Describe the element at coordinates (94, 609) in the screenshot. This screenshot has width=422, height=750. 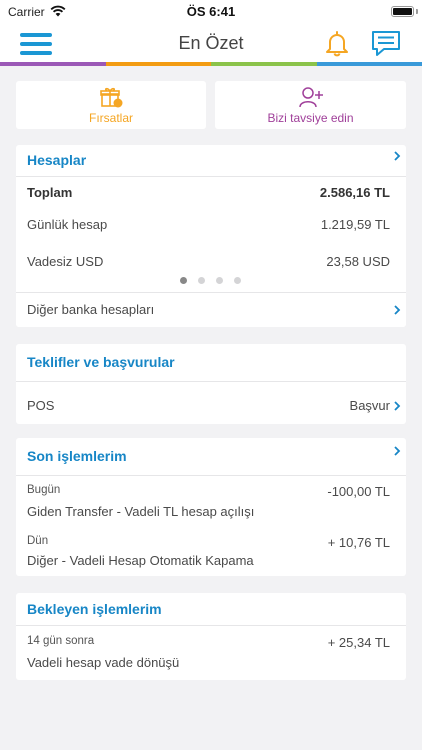
I see `pending-title: Bekleyen işlemlerim` at that location.